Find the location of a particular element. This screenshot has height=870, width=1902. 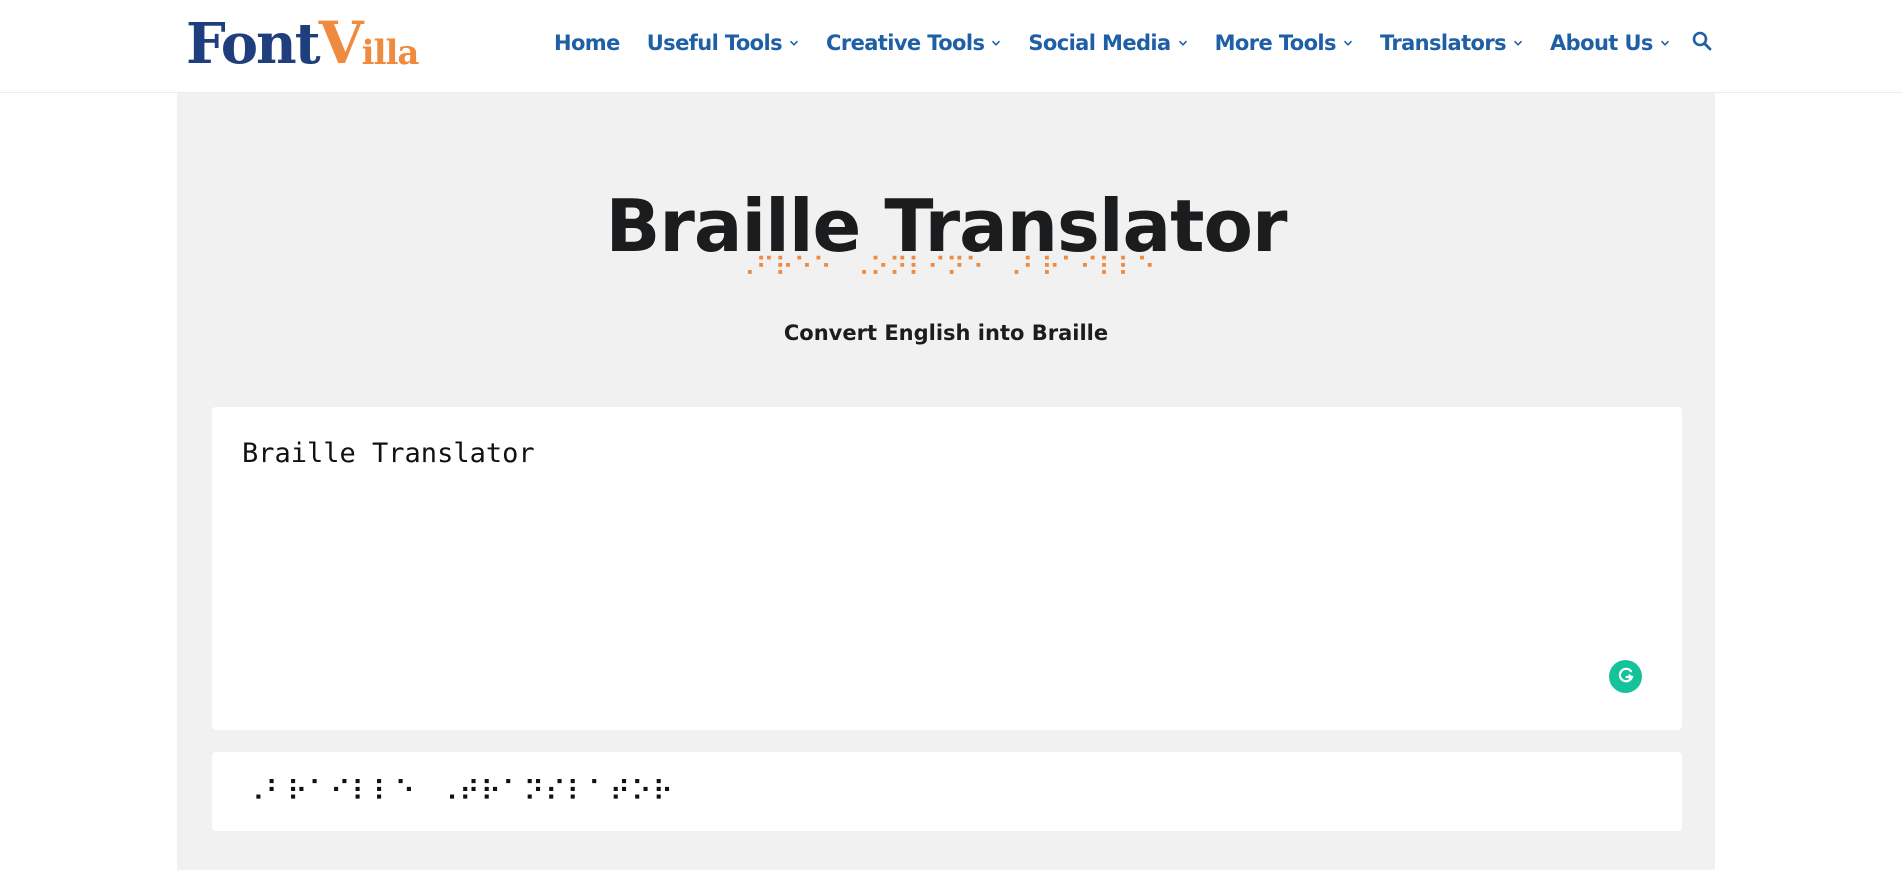

search-icon is located at coordinates (1702, 43).